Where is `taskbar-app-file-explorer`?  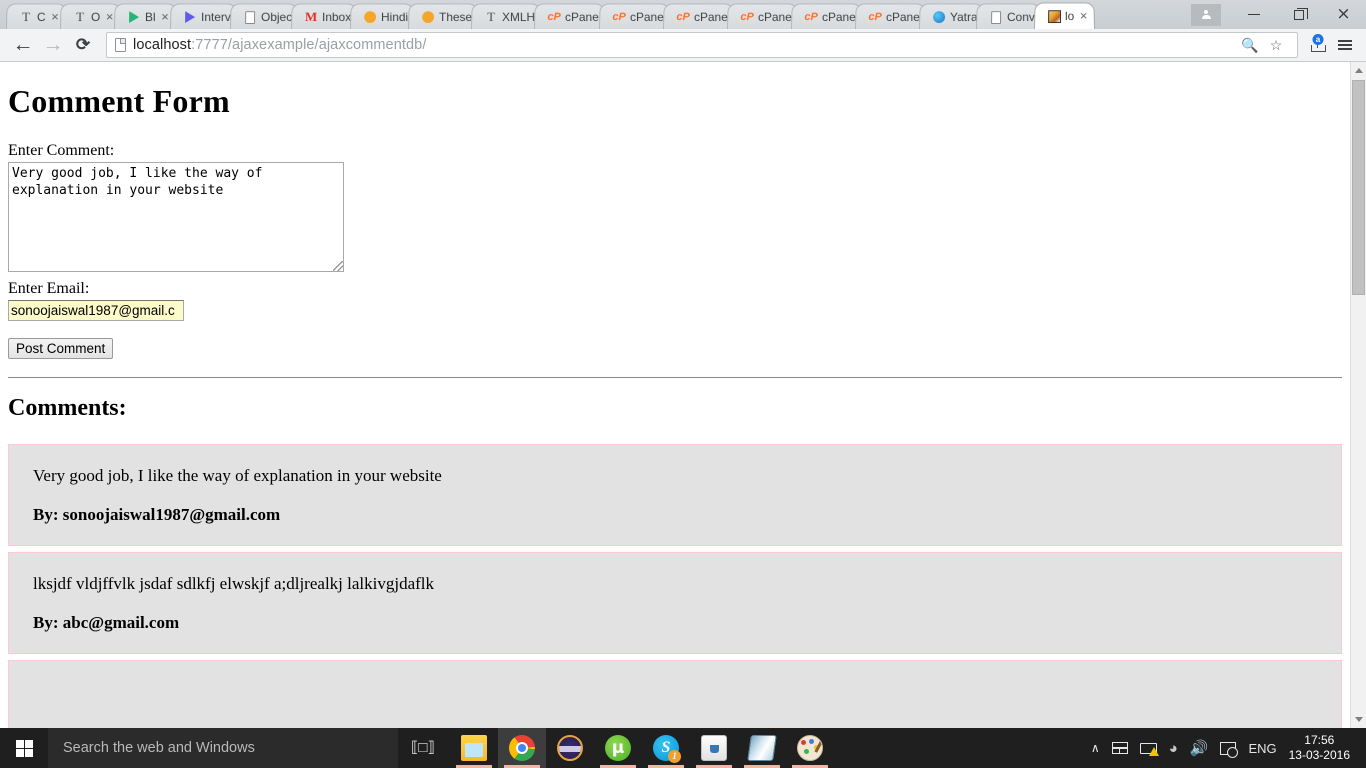 taskbar-app-file-explorer is located at coordinates (474, 748).